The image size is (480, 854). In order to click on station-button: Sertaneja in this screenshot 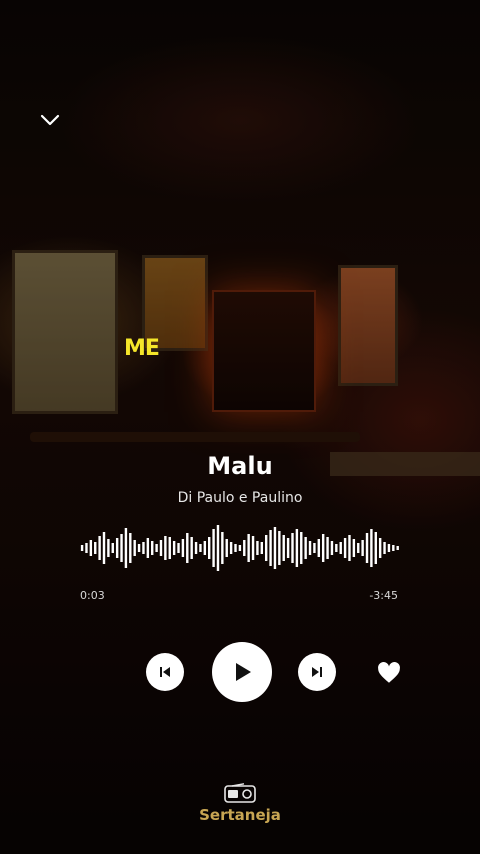, I will do `click(240, 803)`.